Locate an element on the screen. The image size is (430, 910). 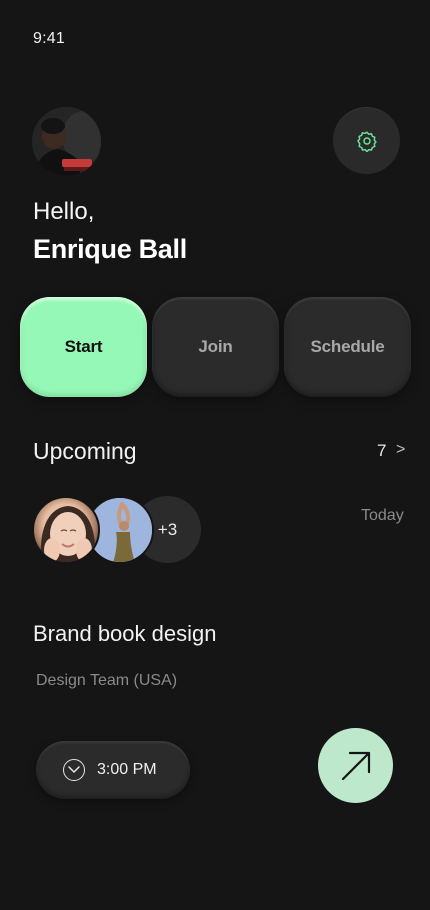
gear-icon is located at coordinates (366, 141).